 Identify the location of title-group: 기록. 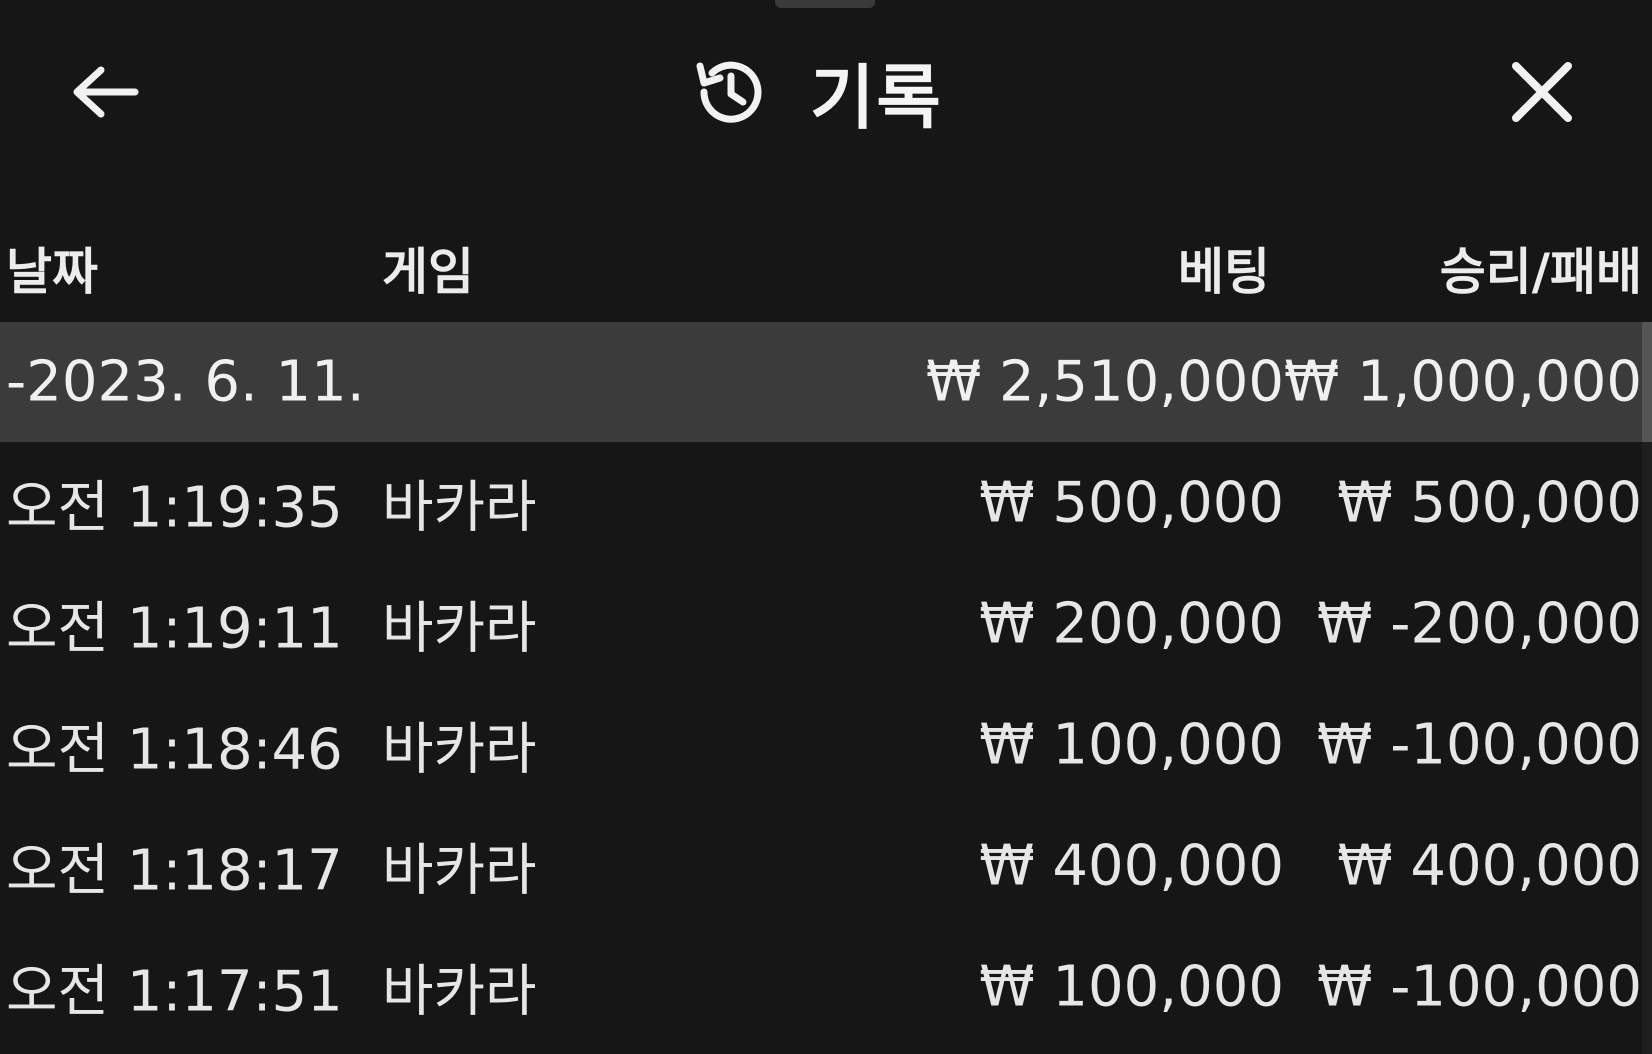
(816, 92).